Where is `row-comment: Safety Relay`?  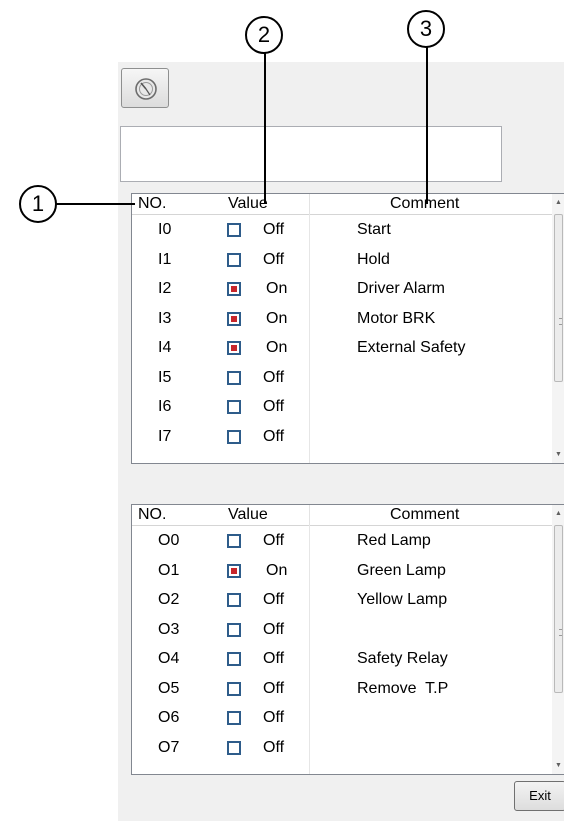 row-comment: Safety Relay is located at coordinates (402, 658).